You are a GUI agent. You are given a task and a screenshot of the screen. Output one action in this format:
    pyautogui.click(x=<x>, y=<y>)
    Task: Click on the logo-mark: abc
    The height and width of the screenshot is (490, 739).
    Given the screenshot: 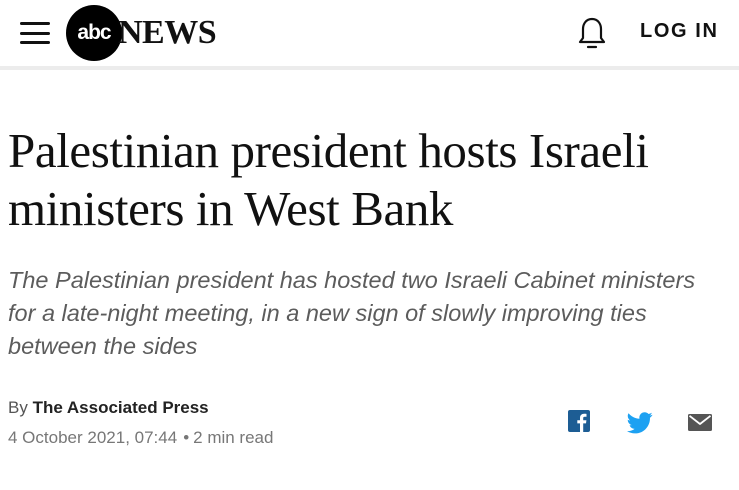 What is the action you would take?
    pyautogui.click(x=94, y=33)
    